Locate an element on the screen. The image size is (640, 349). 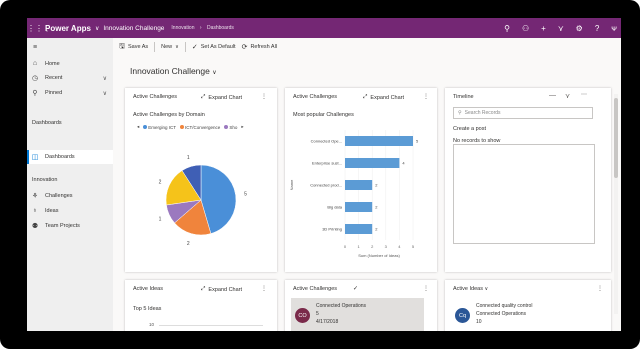
bar-data-label: 5 is located at coordinates (417, 141).